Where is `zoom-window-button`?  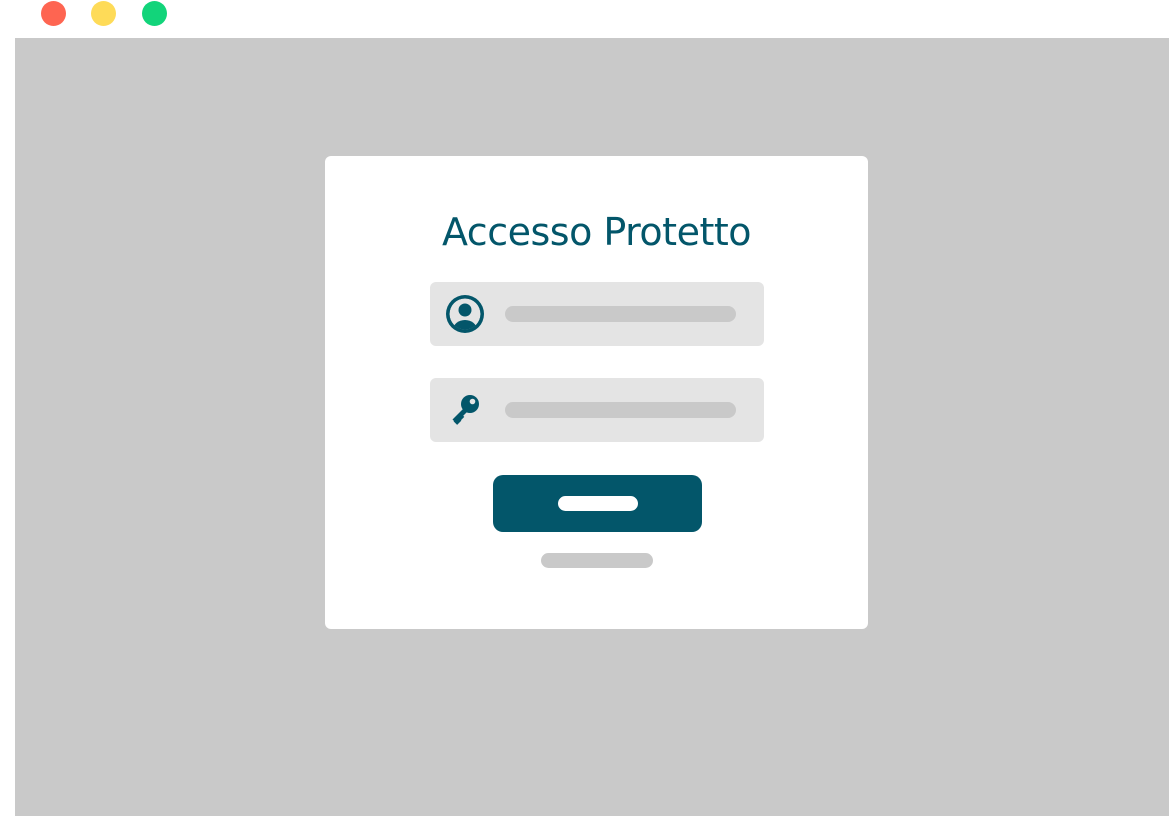
zoom-window-button is located at coordinates (154, 13).